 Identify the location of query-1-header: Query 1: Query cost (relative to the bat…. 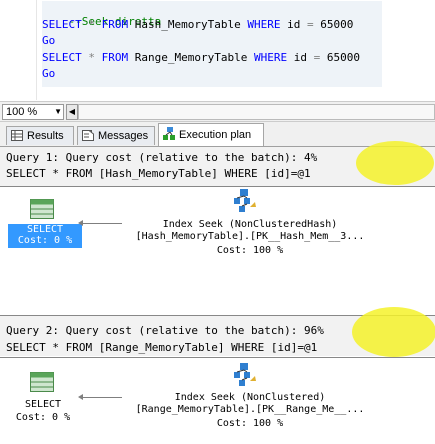
(162, 157).